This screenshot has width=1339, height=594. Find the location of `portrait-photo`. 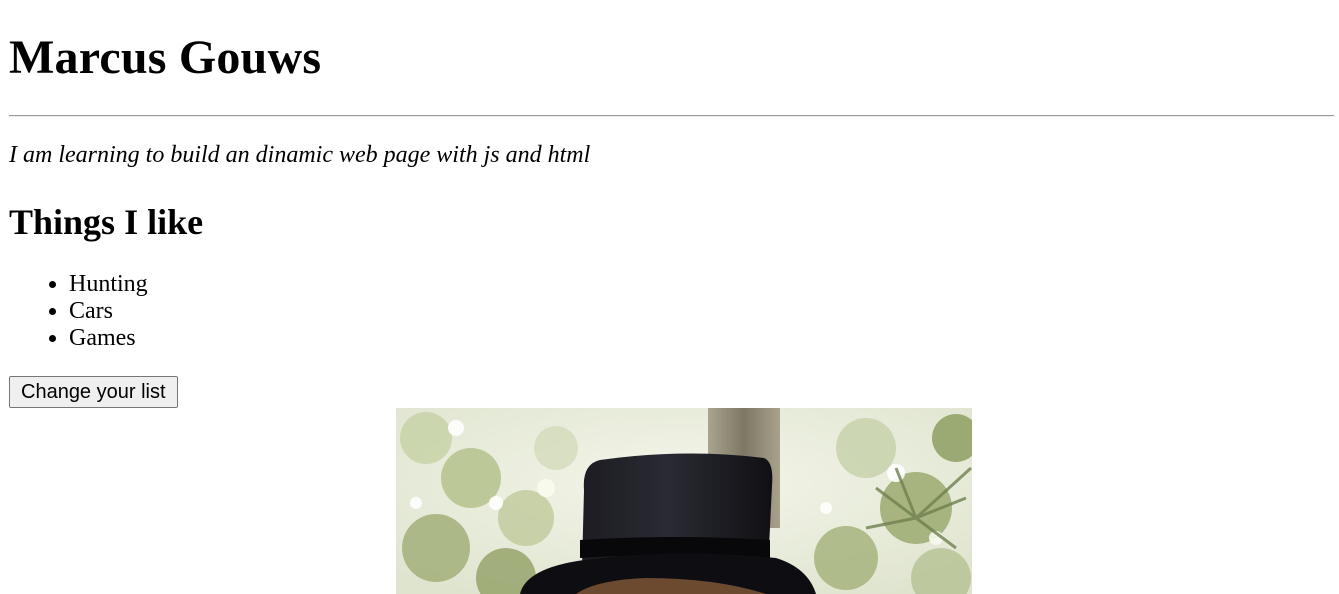

portrait-photo is located at coordinates (684, 501).